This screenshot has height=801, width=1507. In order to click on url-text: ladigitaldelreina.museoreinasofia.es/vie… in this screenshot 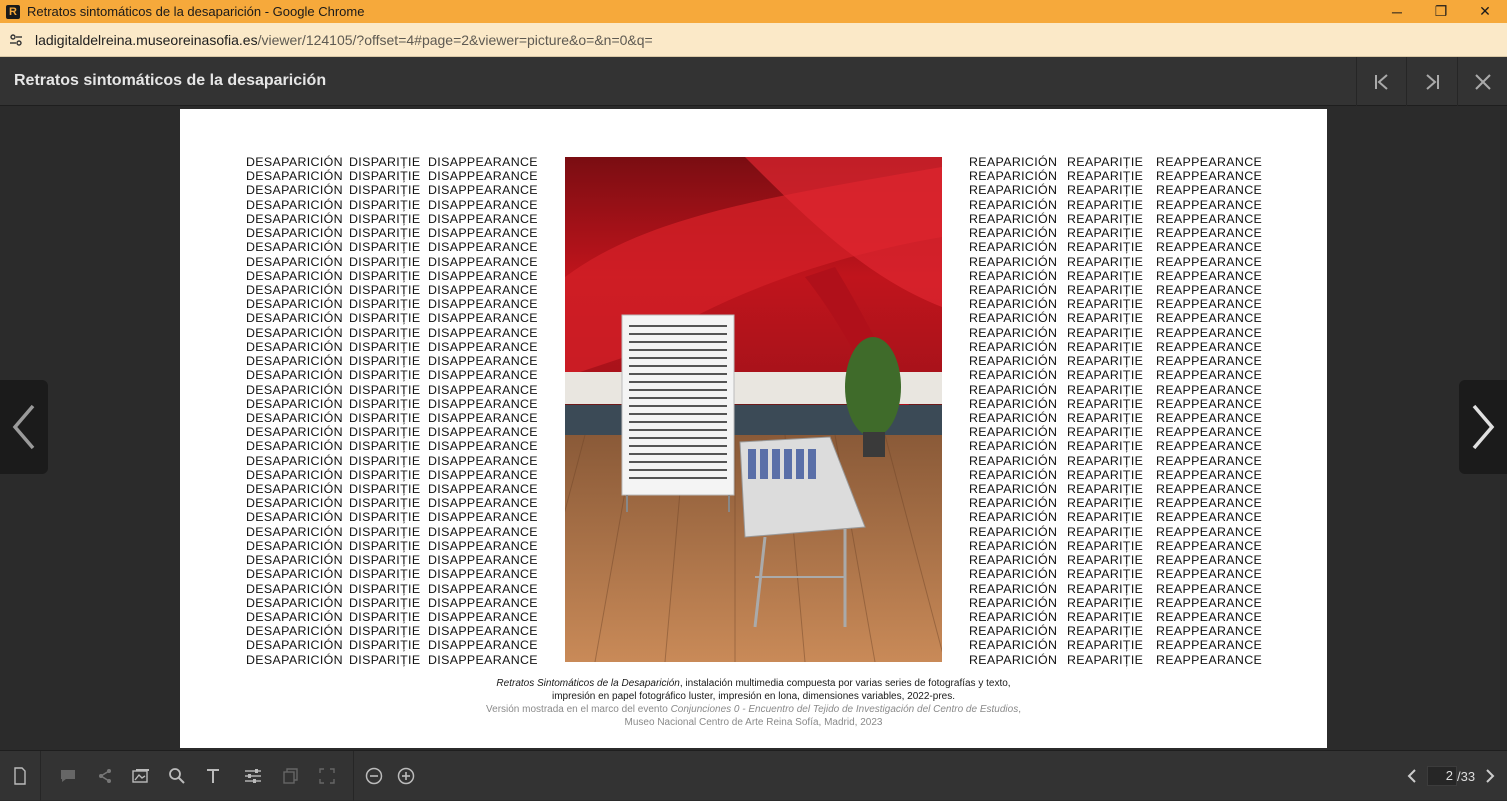, I will do `click(344, 40)`.